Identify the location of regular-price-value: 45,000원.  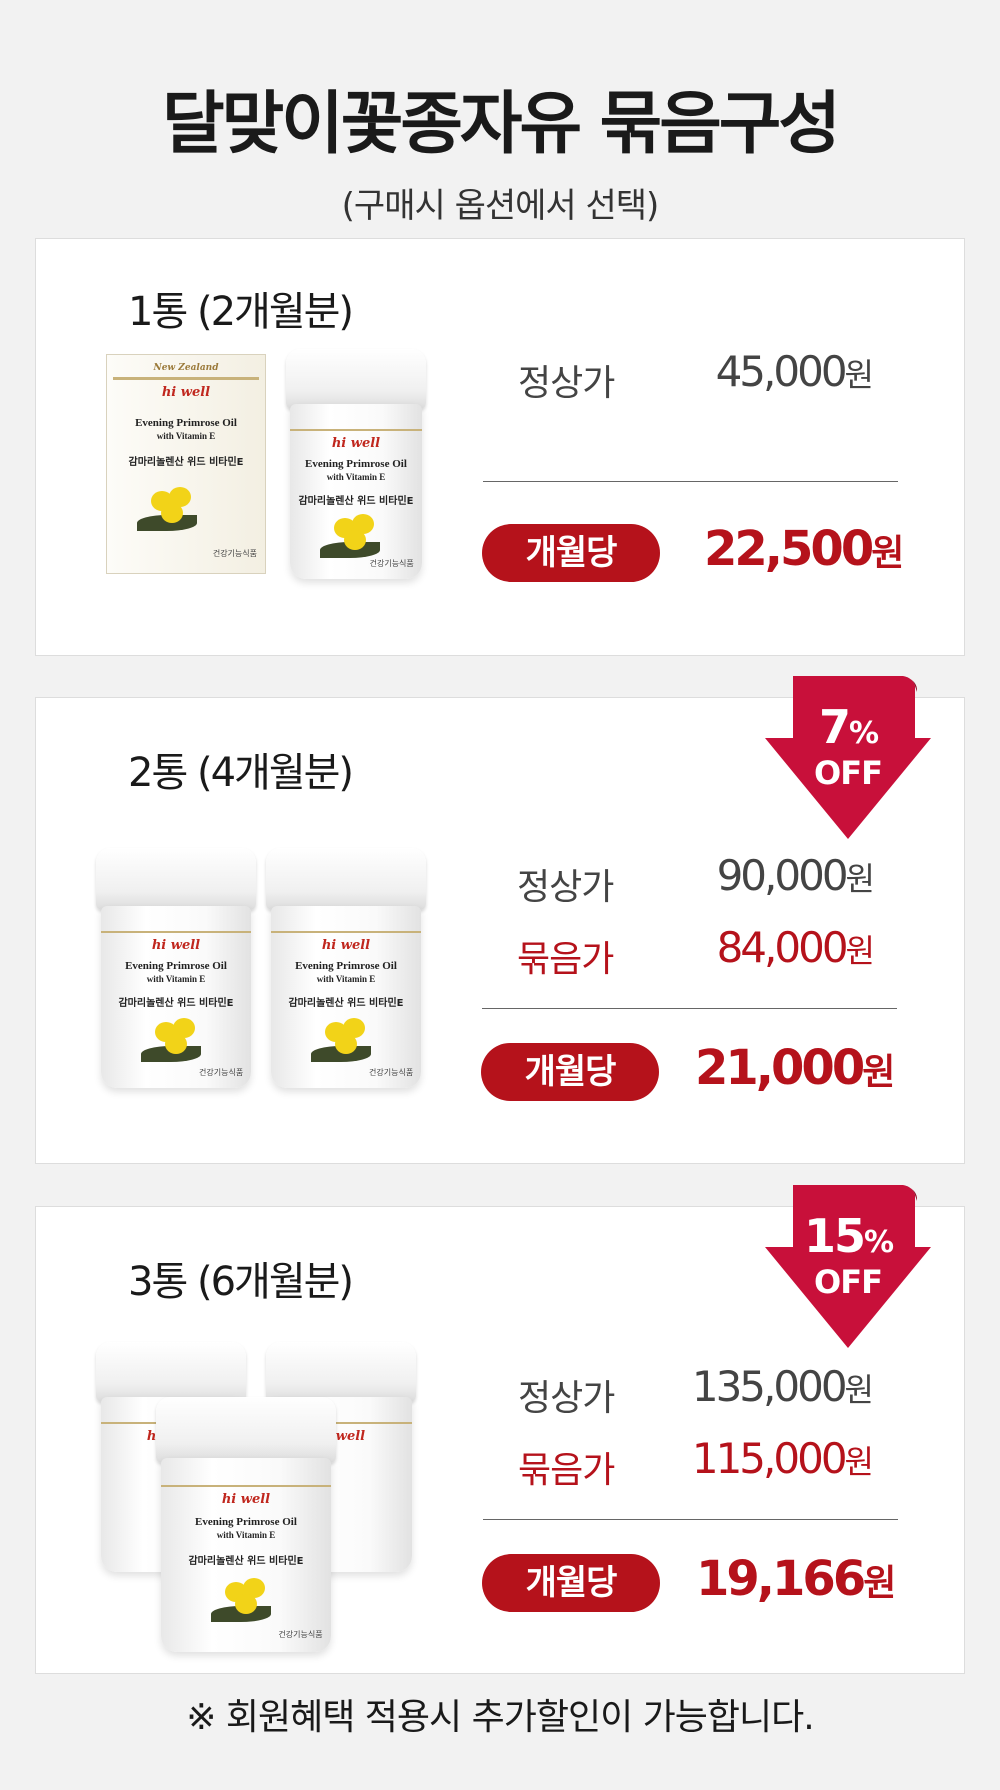
(794, 371).